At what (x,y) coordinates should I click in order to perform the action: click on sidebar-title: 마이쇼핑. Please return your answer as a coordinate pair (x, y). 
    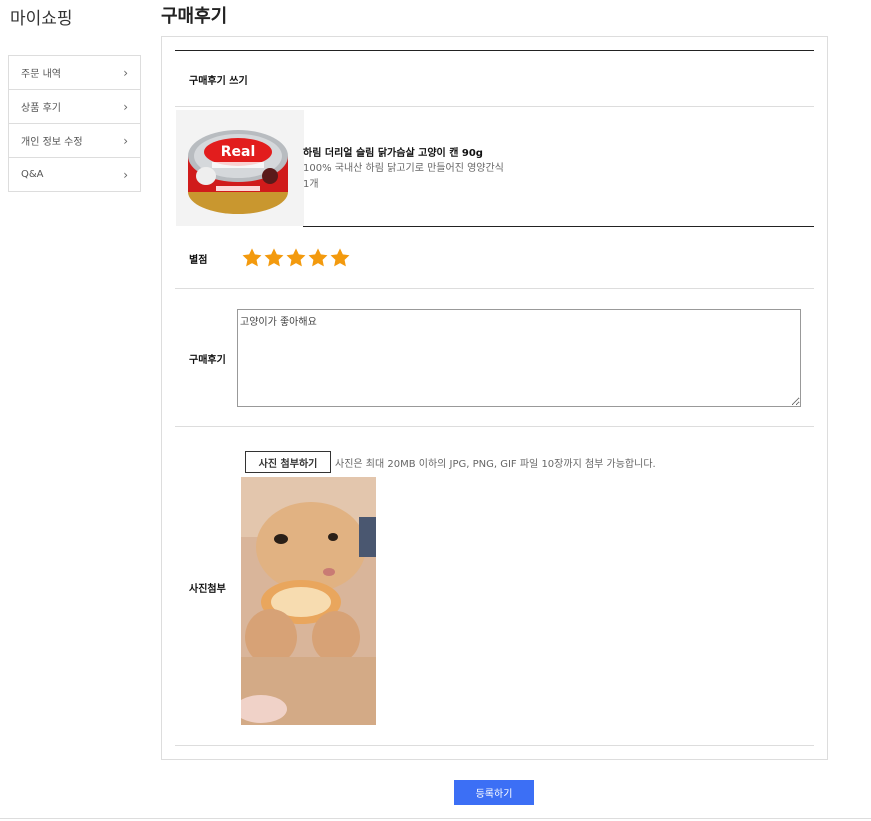
    Looking at the image, I should click on (41, 19).